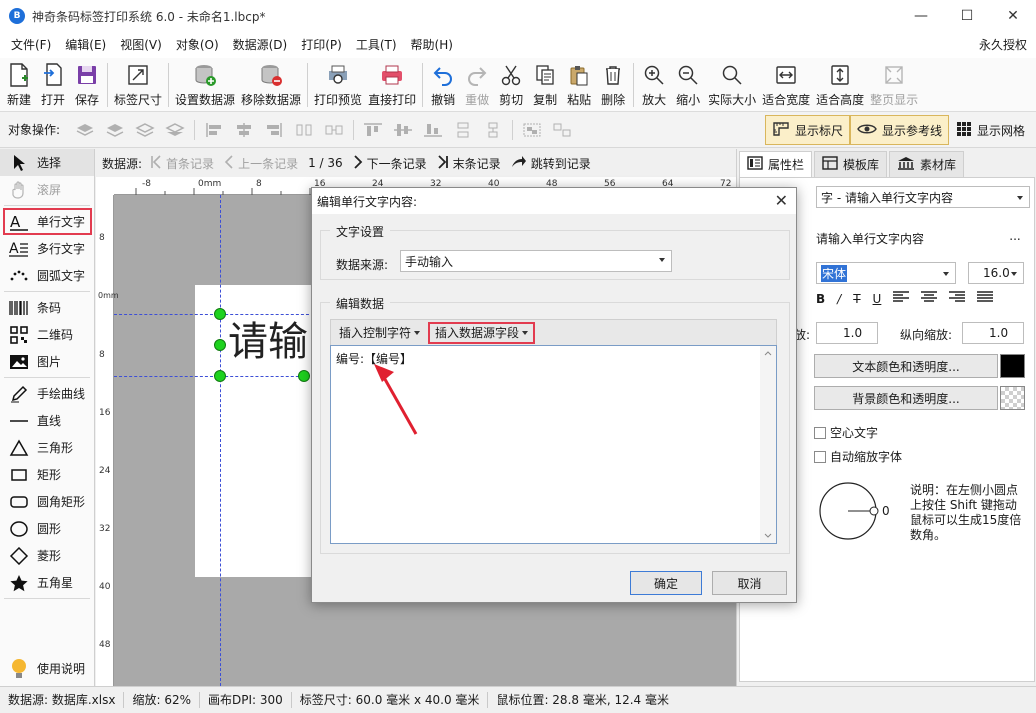  I want to click on menu-object: 对象(O), so click(197, 45).